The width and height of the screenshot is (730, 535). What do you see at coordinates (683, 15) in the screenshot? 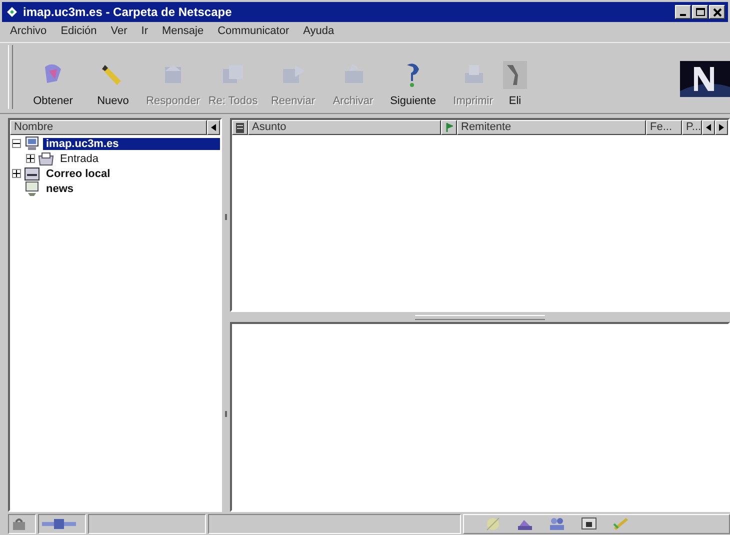
I see `minimize-icon` at bounding box center [683, 15].